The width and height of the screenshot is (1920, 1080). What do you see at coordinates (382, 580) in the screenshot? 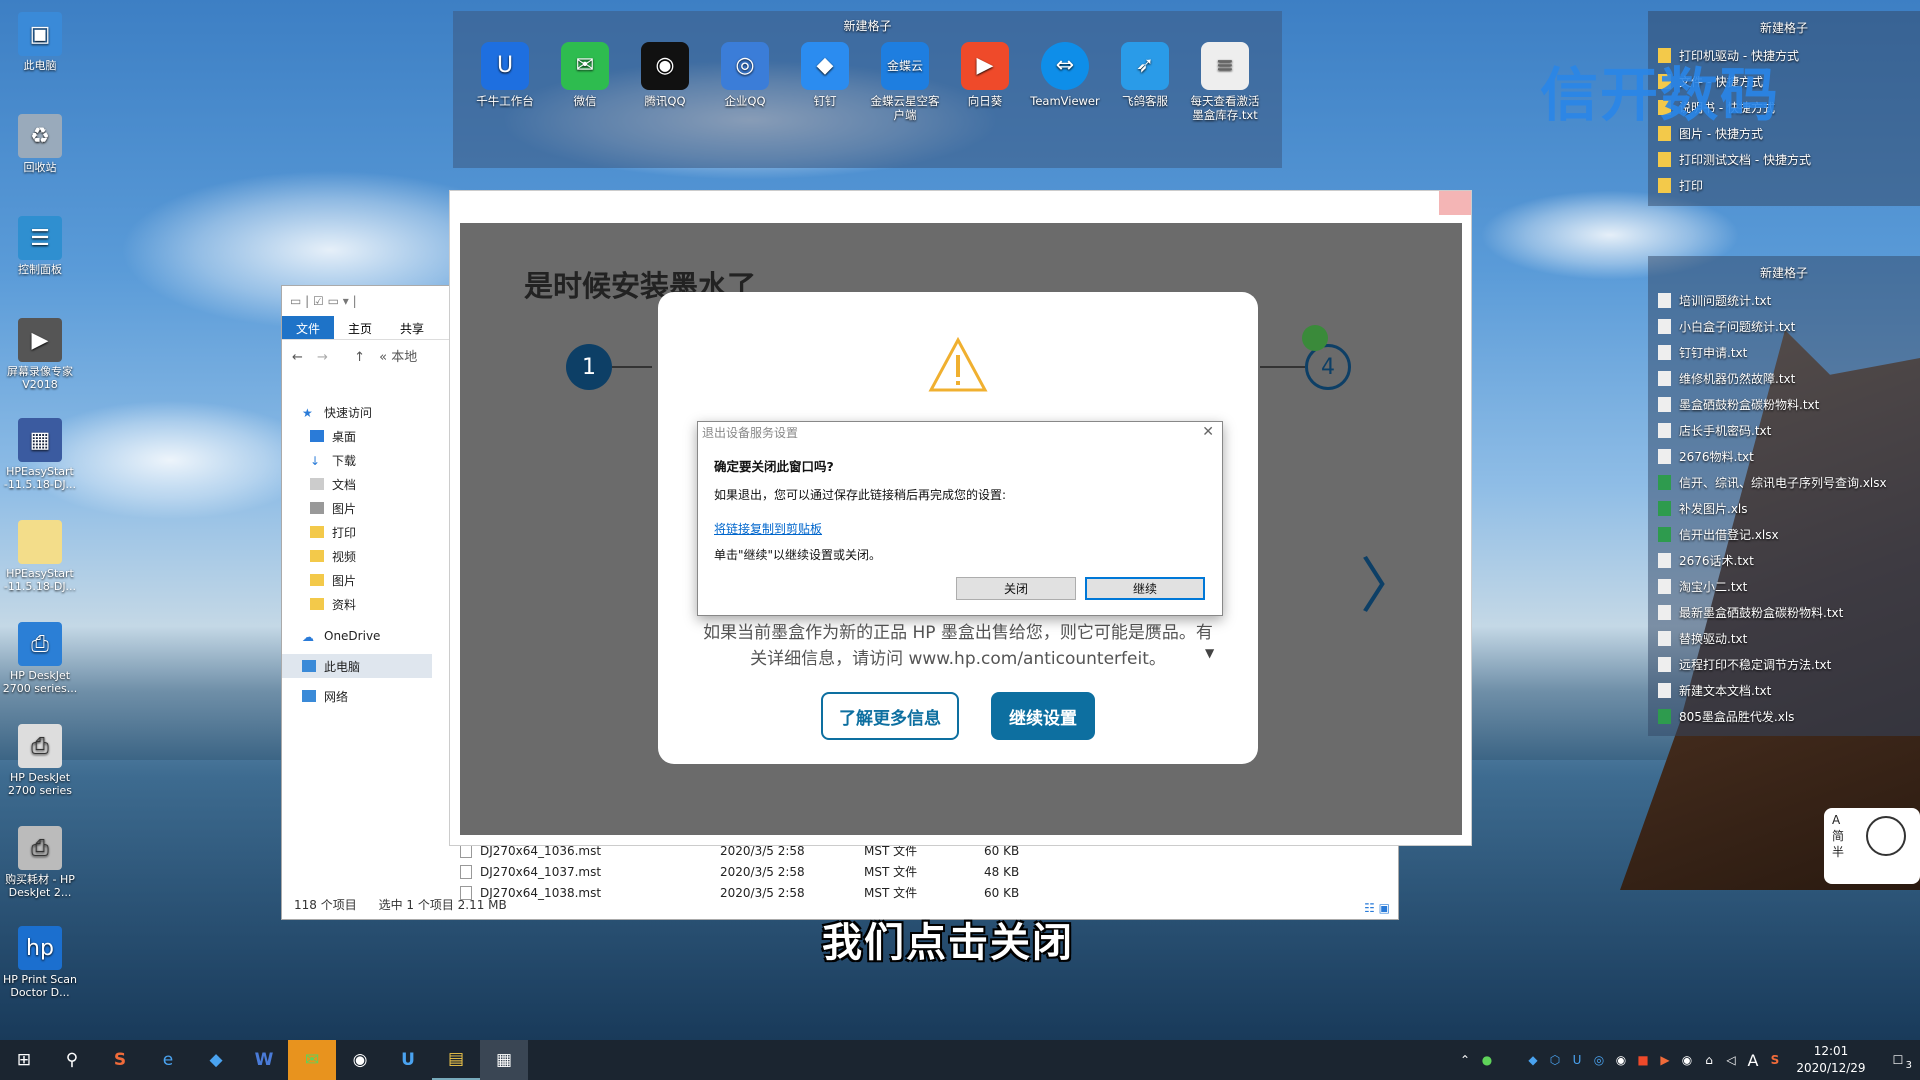
I see `nav-pictures-2: 图片` at bounding box center [382, 580].